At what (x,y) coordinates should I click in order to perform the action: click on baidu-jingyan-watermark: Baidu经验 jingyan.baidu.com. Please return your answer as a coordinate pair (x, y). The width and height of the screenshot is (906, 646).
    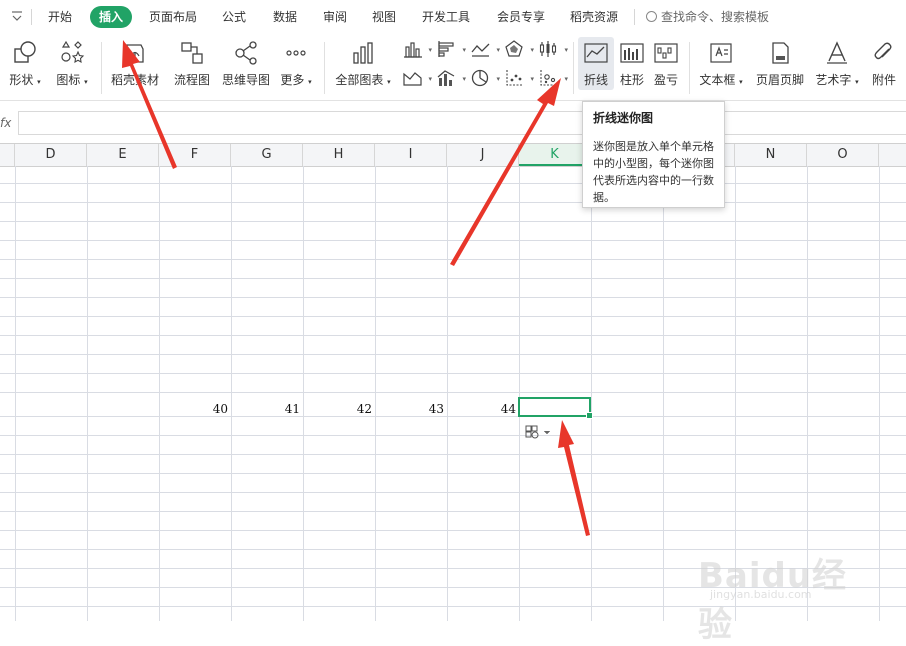
    Looking at the image, I should click on (778, 596).